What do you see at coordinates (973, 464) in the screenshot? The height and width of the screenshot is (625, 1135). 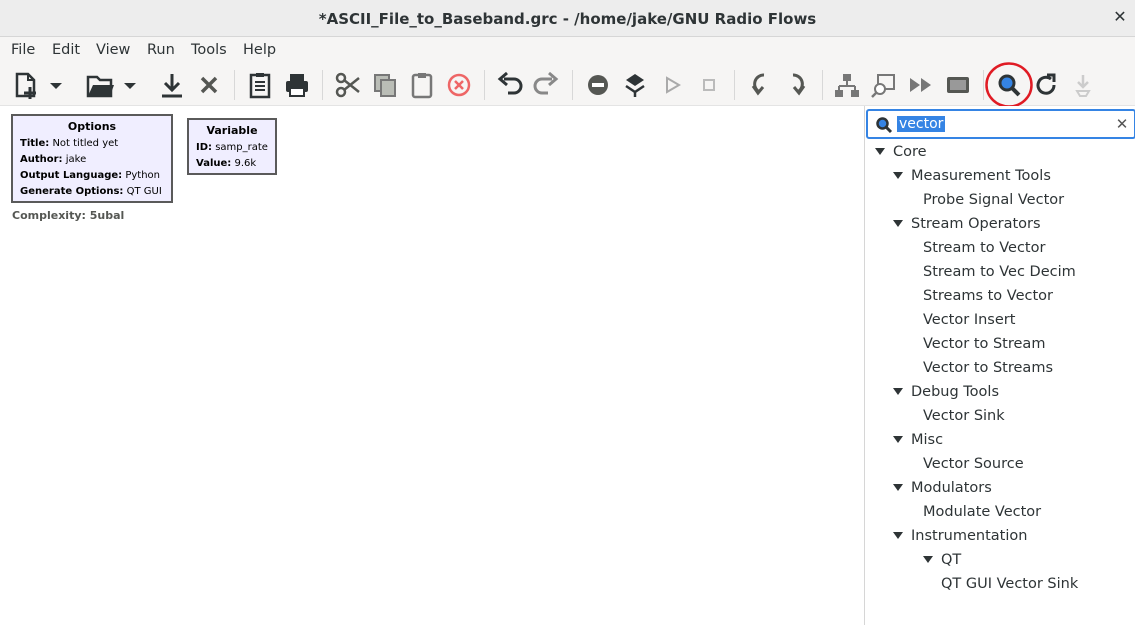 I see `tree-block-item: Vector Source` at bounding box center [973, 464].